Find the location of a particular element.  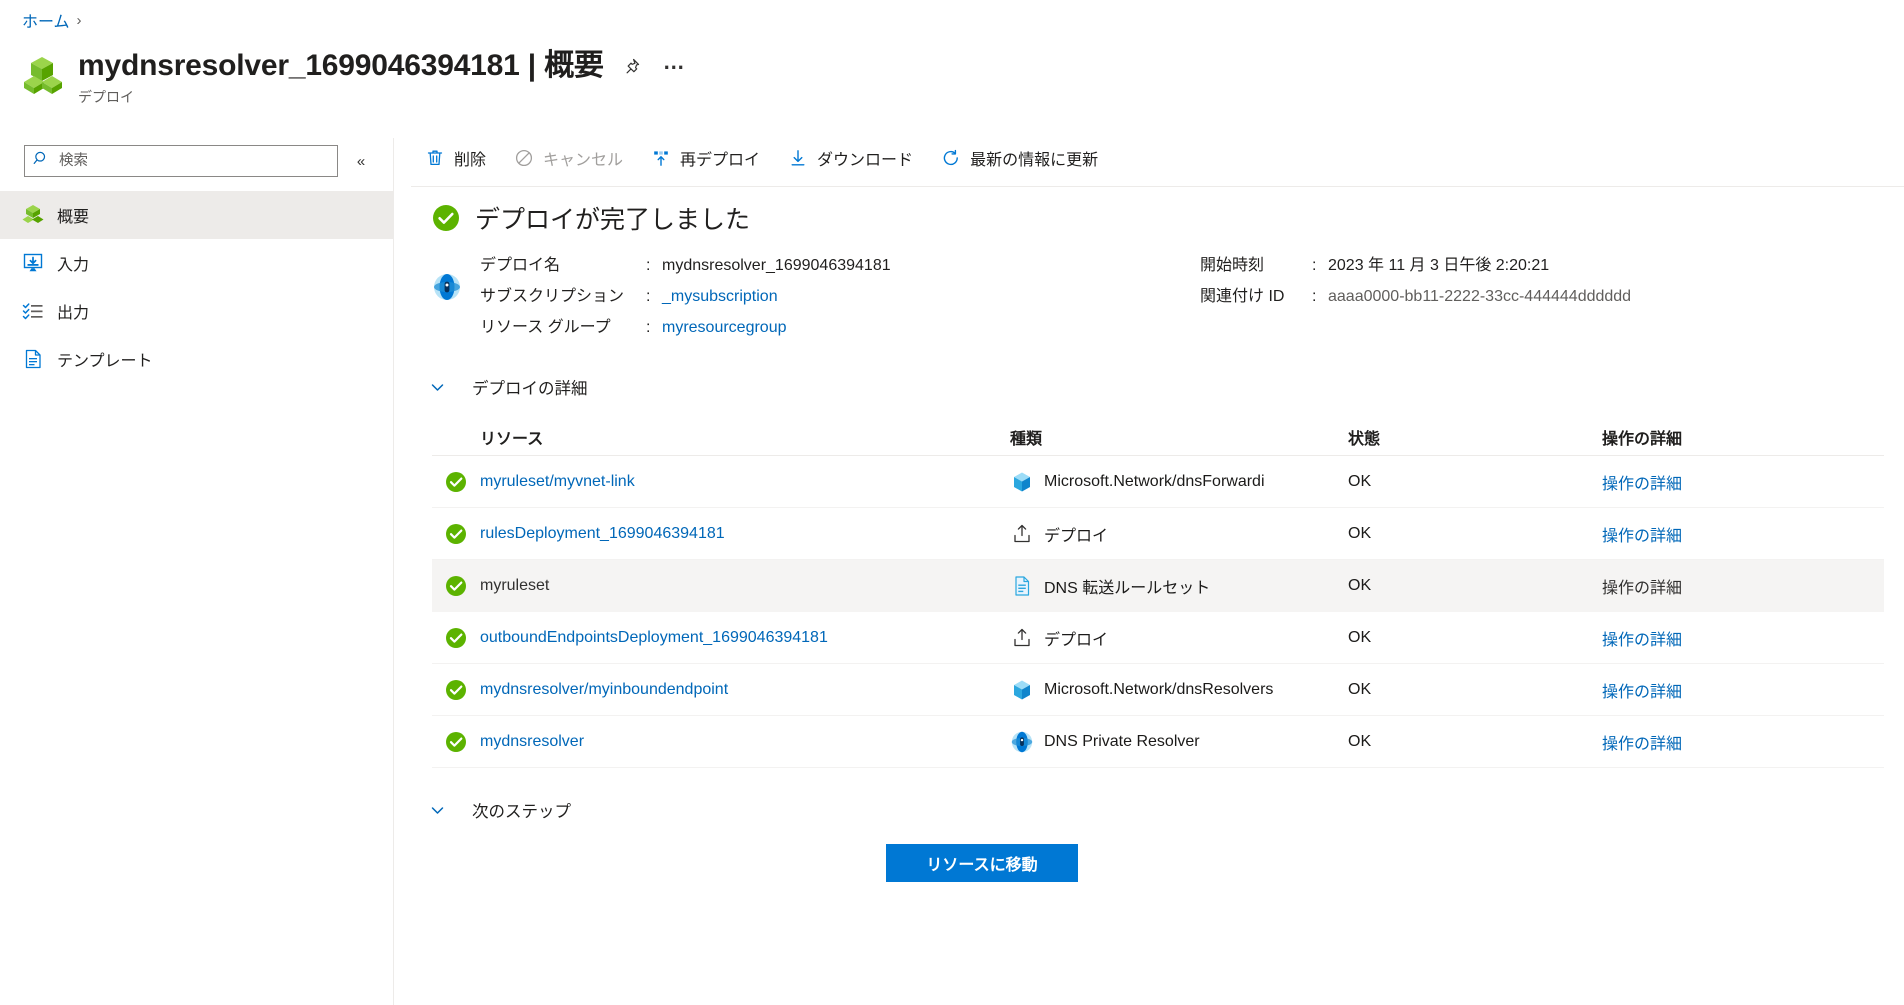

pin-icon is located at coordinates (632, 66).